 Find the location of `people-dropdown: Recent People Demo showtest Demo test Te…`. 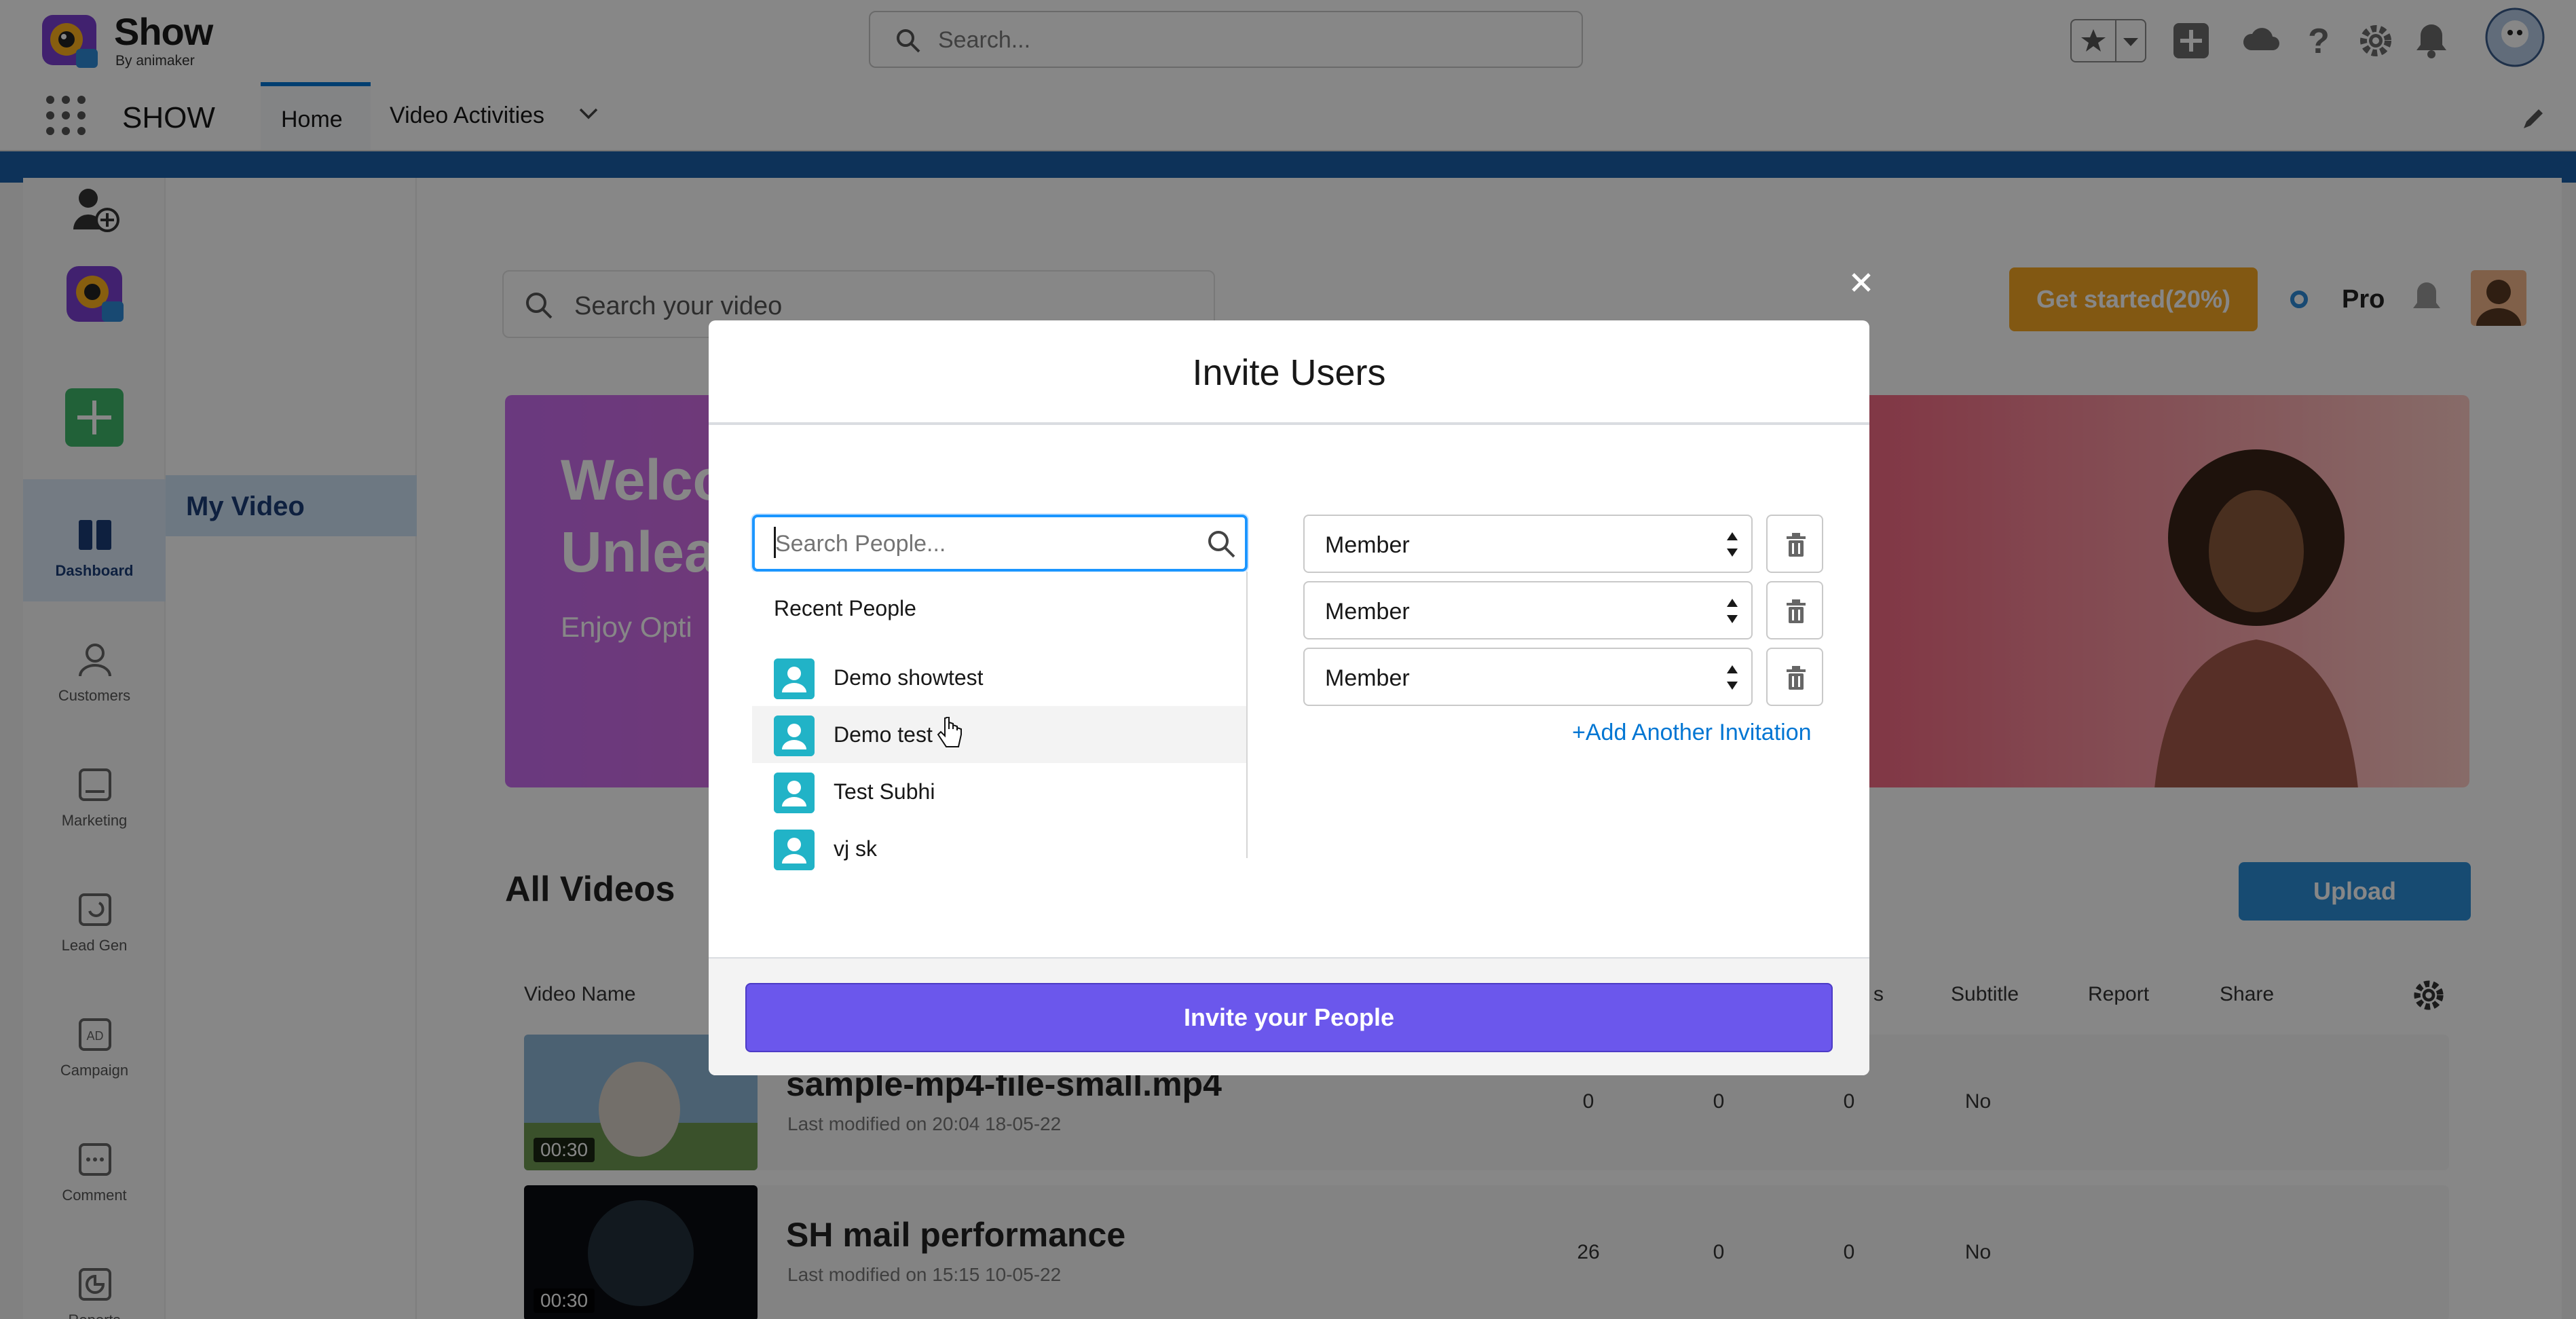

people-dropdown: Recent People Demo showtest Demo test Te… is located at coordinates (1000, 721).